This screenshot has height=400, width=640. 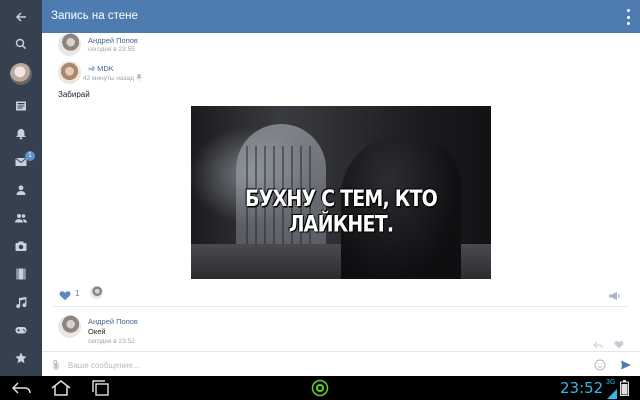 I want to click on status-indicator-icon, so click(x=320, y=389).